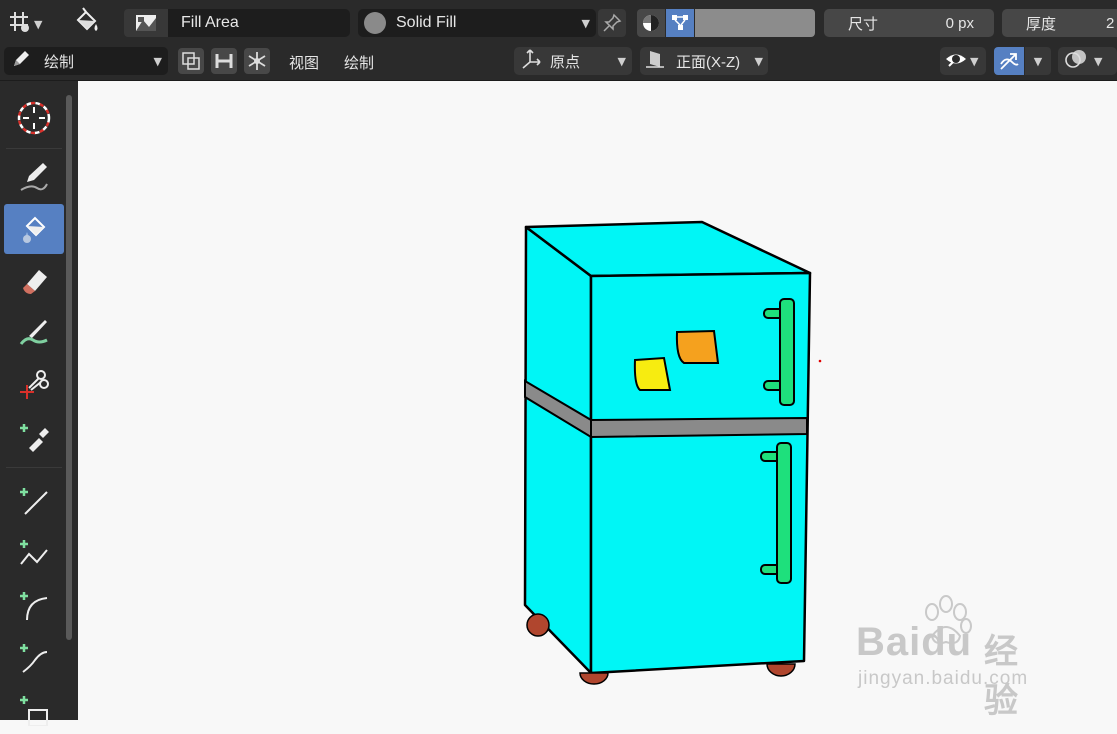  What do you see at coordinates (708, 62) in the screenshot?
I see `view-label: 正面(X-Z)` at bounding box center [708, 62].